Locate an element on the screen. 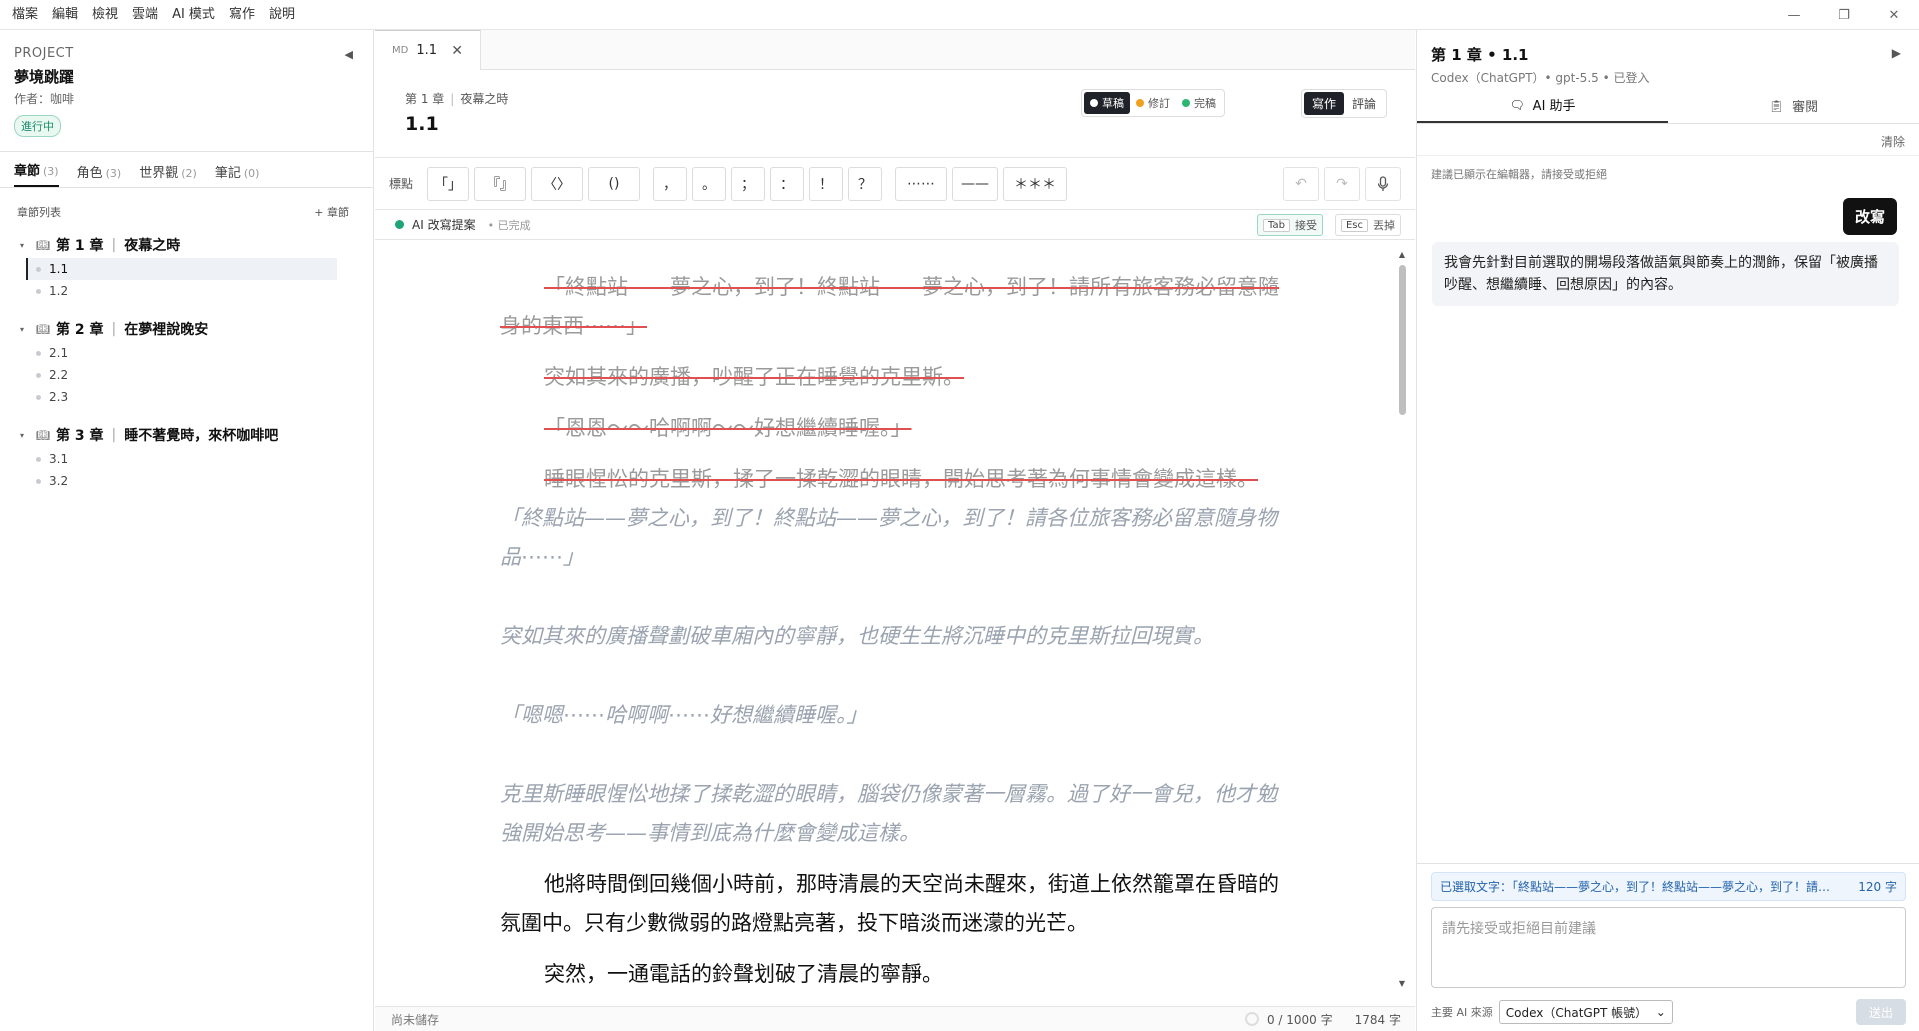 This screenshot has height=1031, width=1919. section-item-2-1: 2.1 is located at coordinates (181, 353).